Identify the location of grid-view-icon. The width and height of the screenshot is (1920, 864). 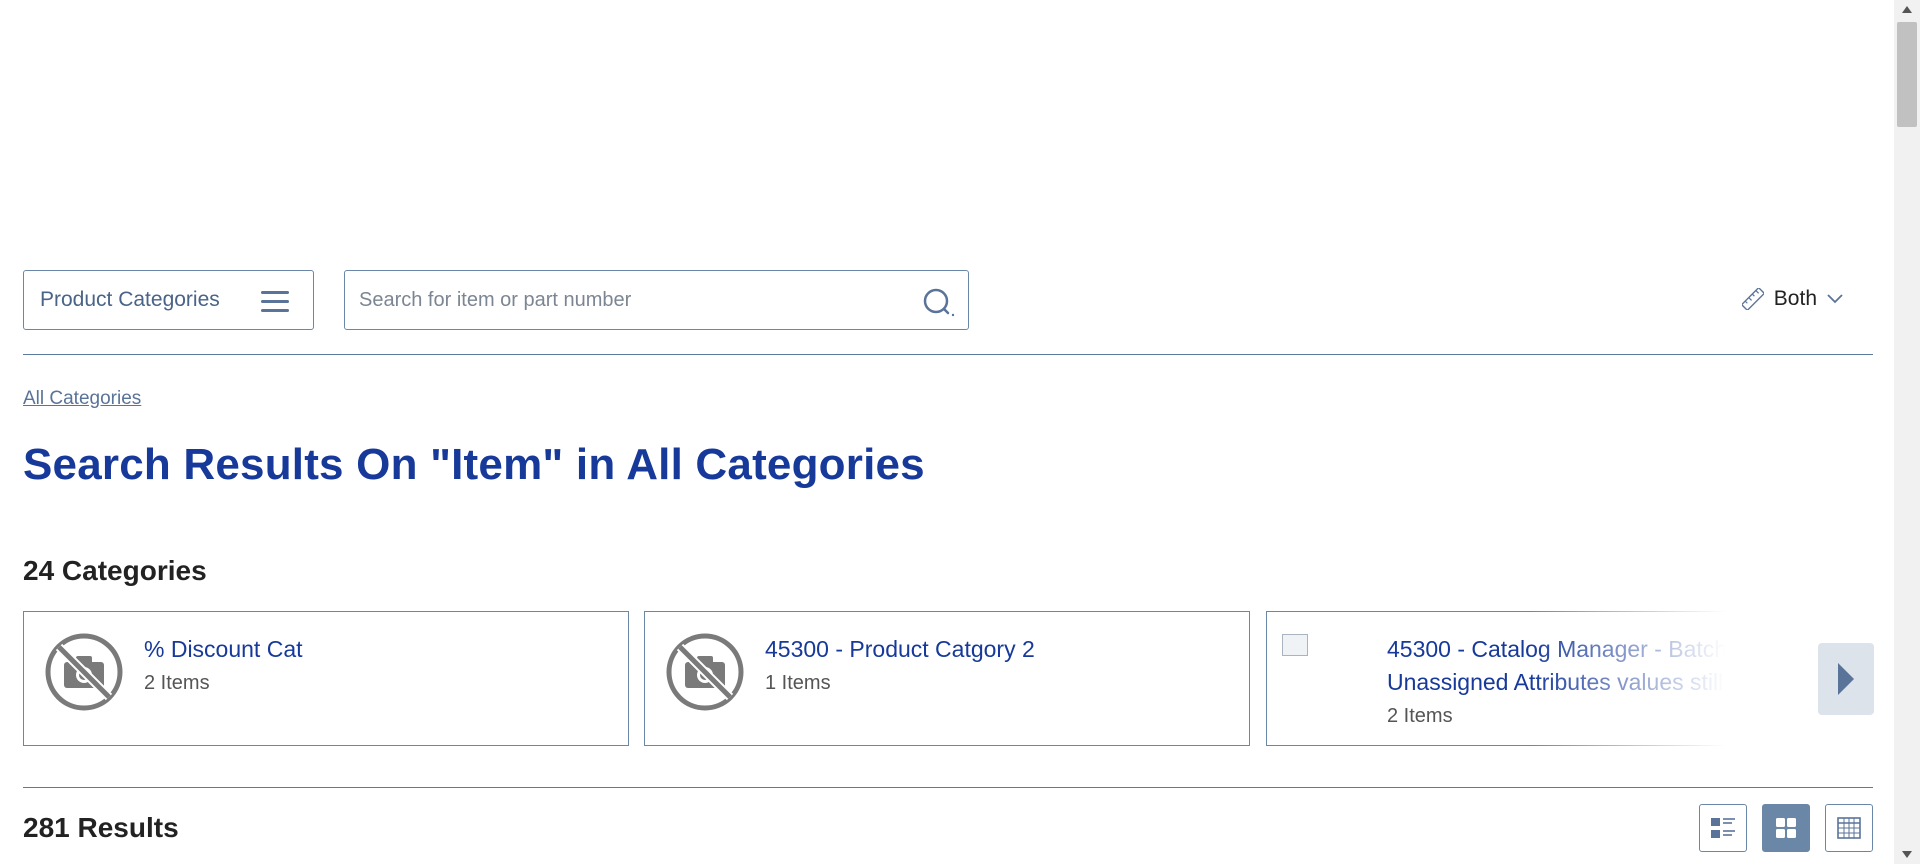
(1786, 828).